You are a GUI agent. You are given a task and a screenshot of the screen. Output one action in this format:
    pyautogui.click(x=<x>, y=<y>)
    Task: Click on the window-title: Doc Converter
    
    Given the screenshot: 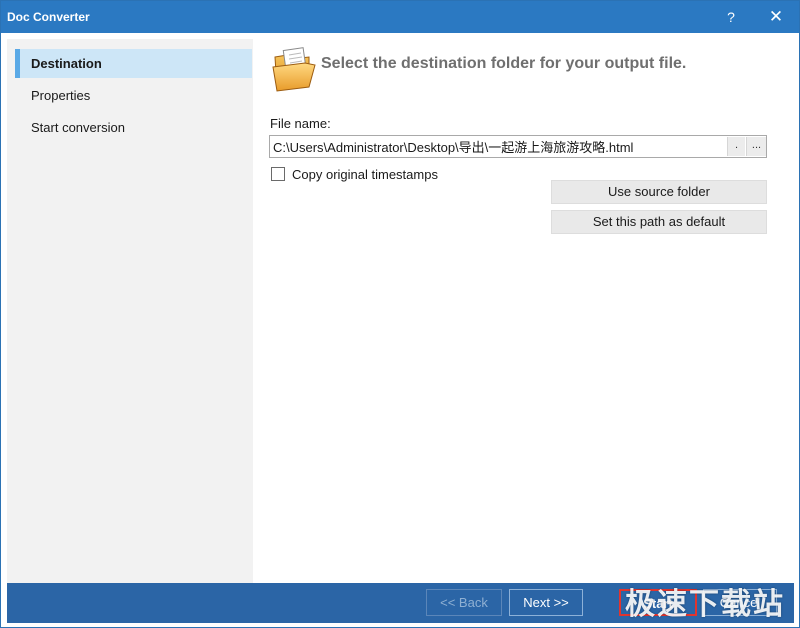 What is the action you would take?
    pyautogui.click(x=48, y=17)
    